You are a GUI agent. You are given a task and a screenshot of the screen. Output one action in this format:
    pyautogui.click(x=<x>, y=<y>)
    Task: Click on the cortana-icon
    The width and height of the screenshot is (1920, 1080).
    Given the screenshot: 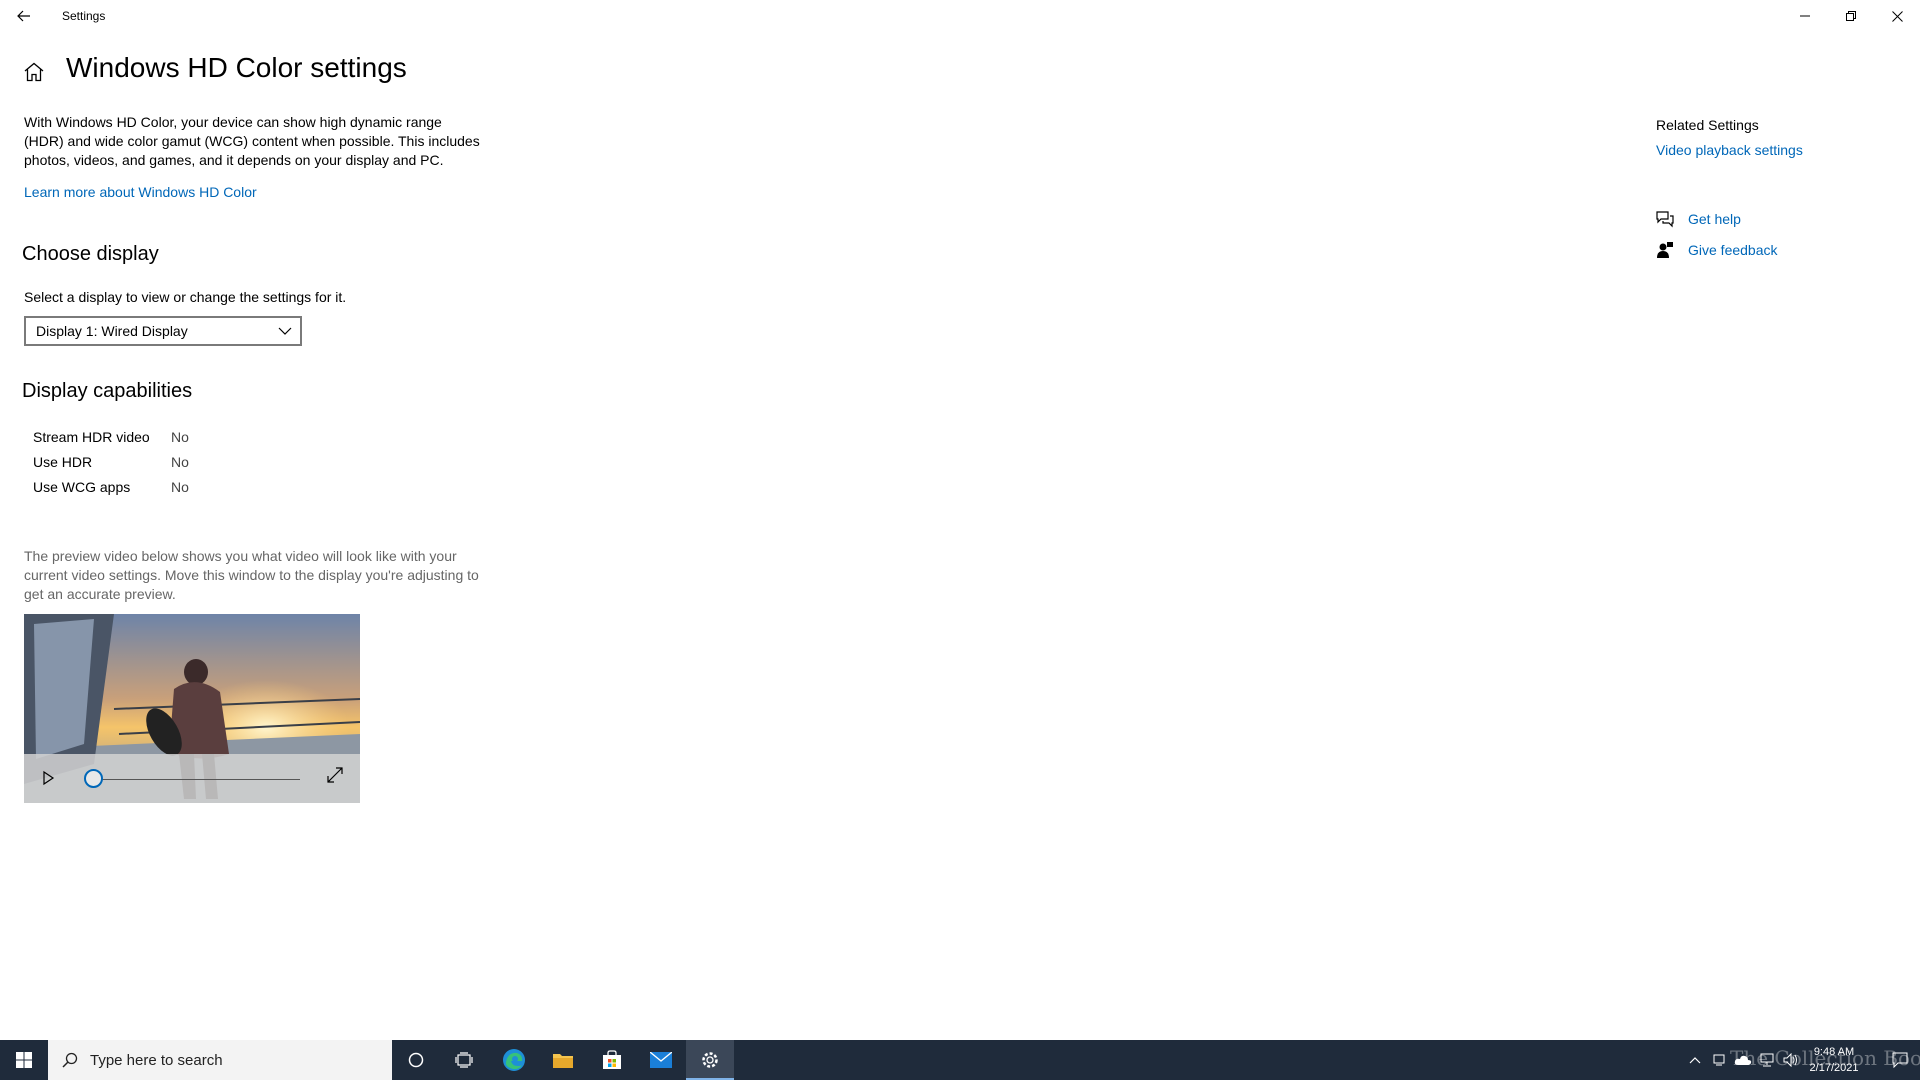 What is the action you would take?
    pyautogui.click(x=416, y=1060)
    